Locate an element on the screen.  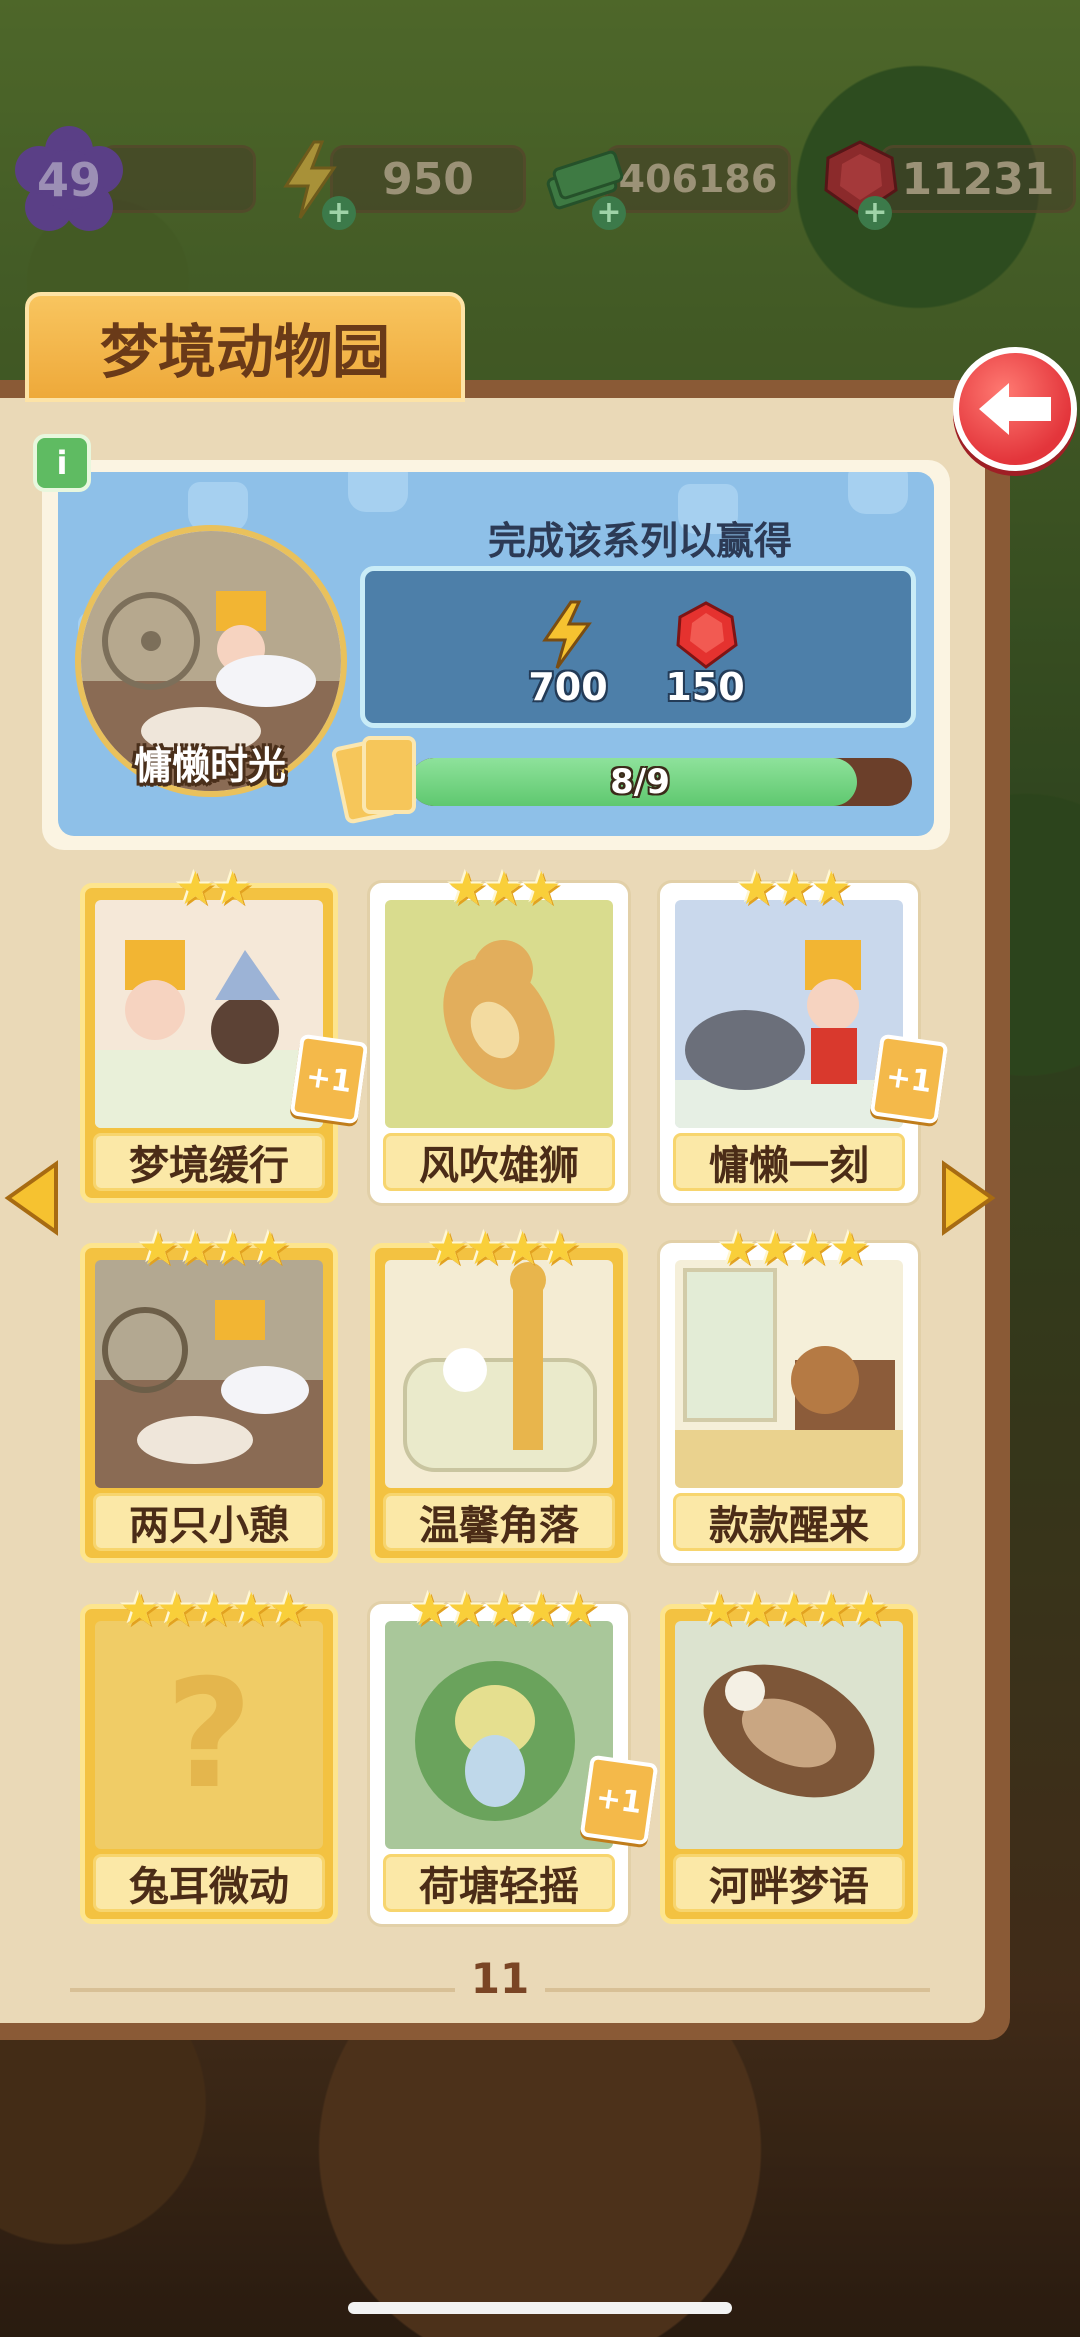
lightning-icon is located at coordinates (567, 635).